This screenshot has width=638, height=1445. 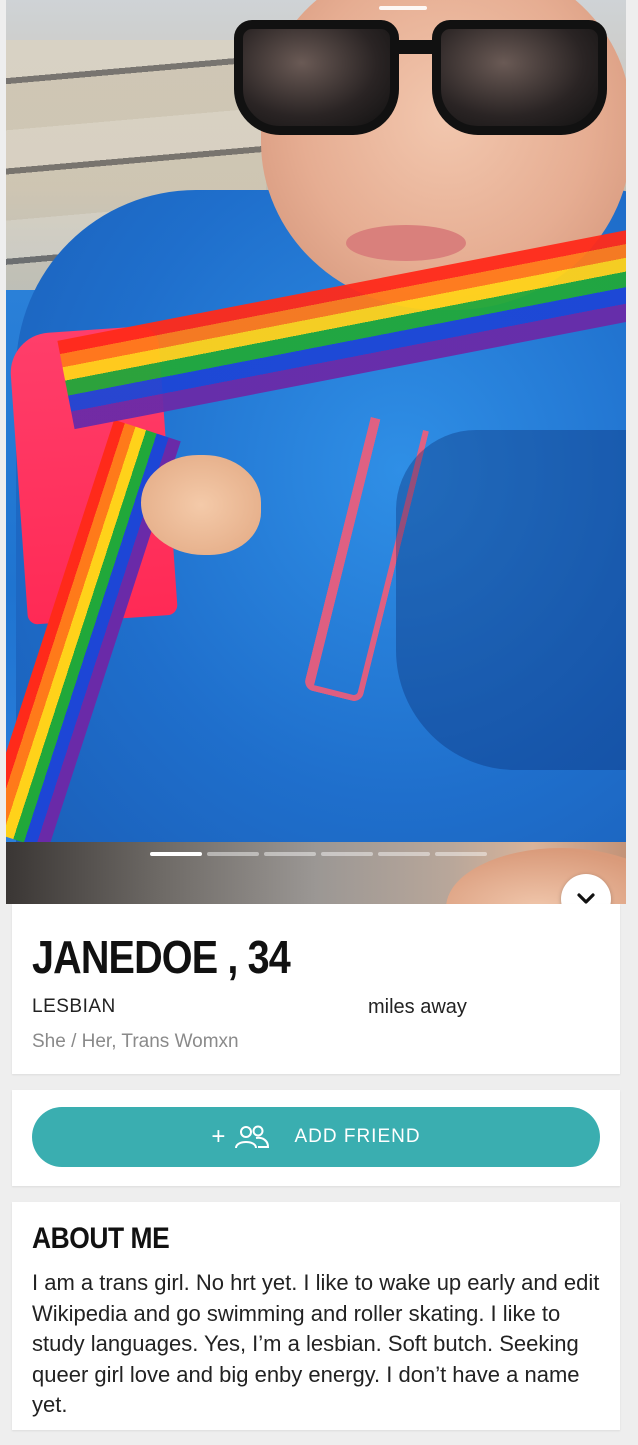 What do you see at coordinates (135, 1041) in the screenshot?
I see `profile-pronouns: She / Her, Trans Womxn` at bounding box center [135, 1041].